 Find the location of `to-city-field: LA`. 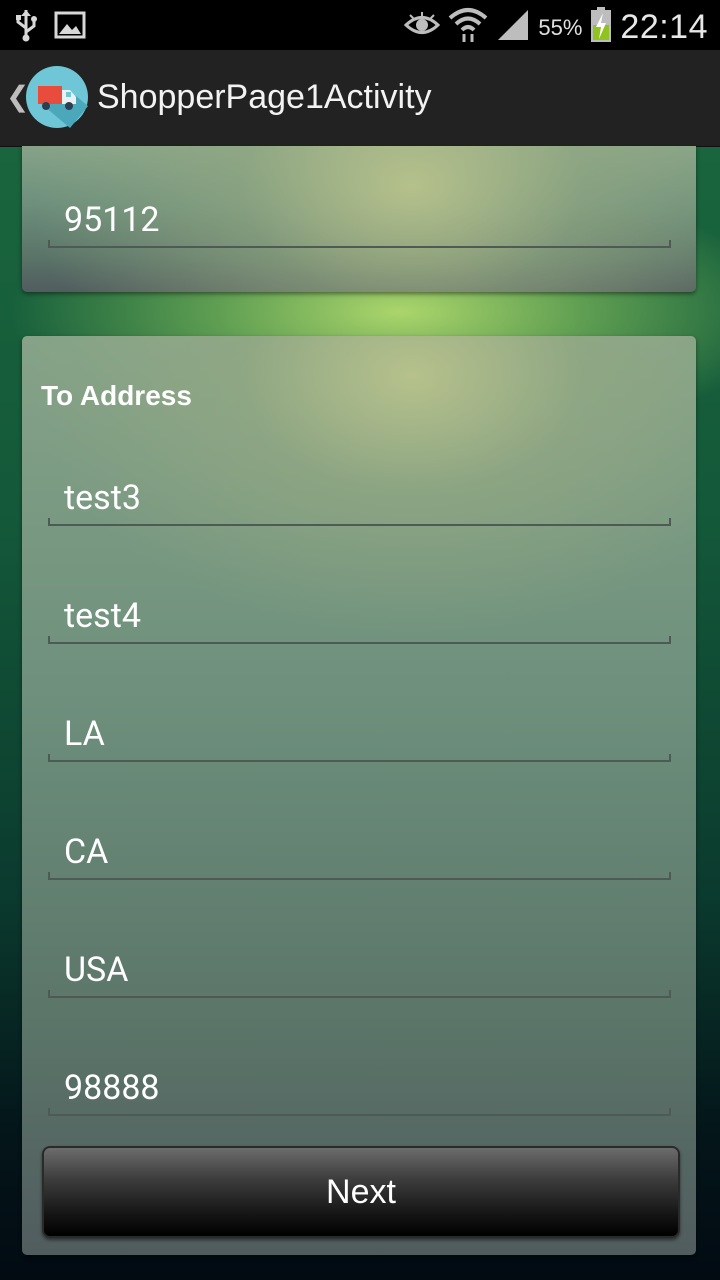

to-city-field: LA is located at coordinates (359, 738).